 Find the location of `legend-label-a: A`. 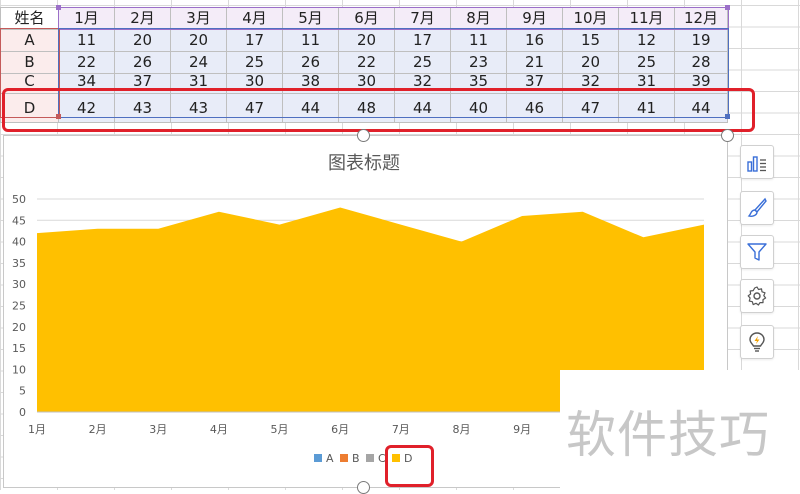

legend-label-a: A is located at coordinates (330, 458).